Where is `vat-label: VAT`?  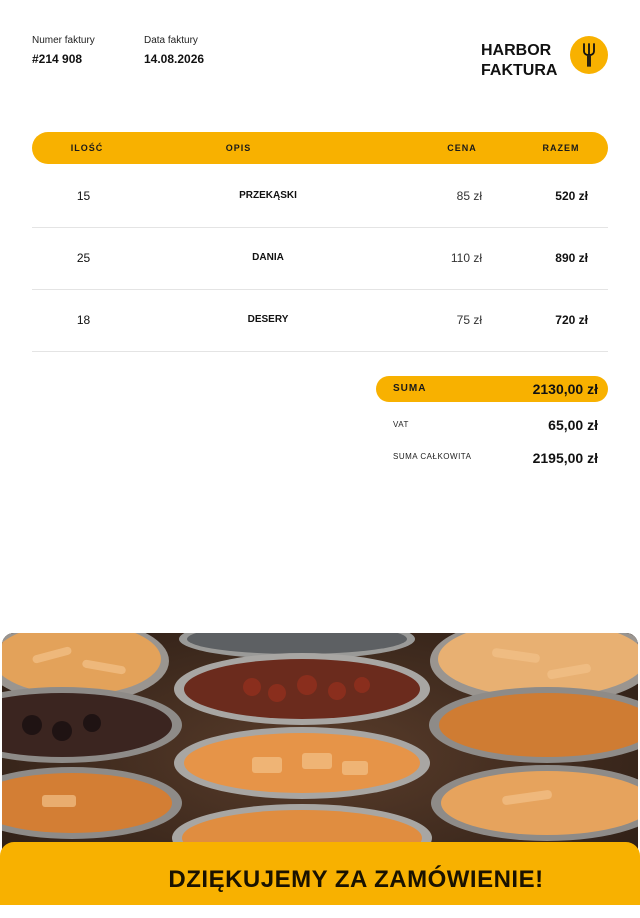
vat-label: VAT is located at coordinates (401, 424).